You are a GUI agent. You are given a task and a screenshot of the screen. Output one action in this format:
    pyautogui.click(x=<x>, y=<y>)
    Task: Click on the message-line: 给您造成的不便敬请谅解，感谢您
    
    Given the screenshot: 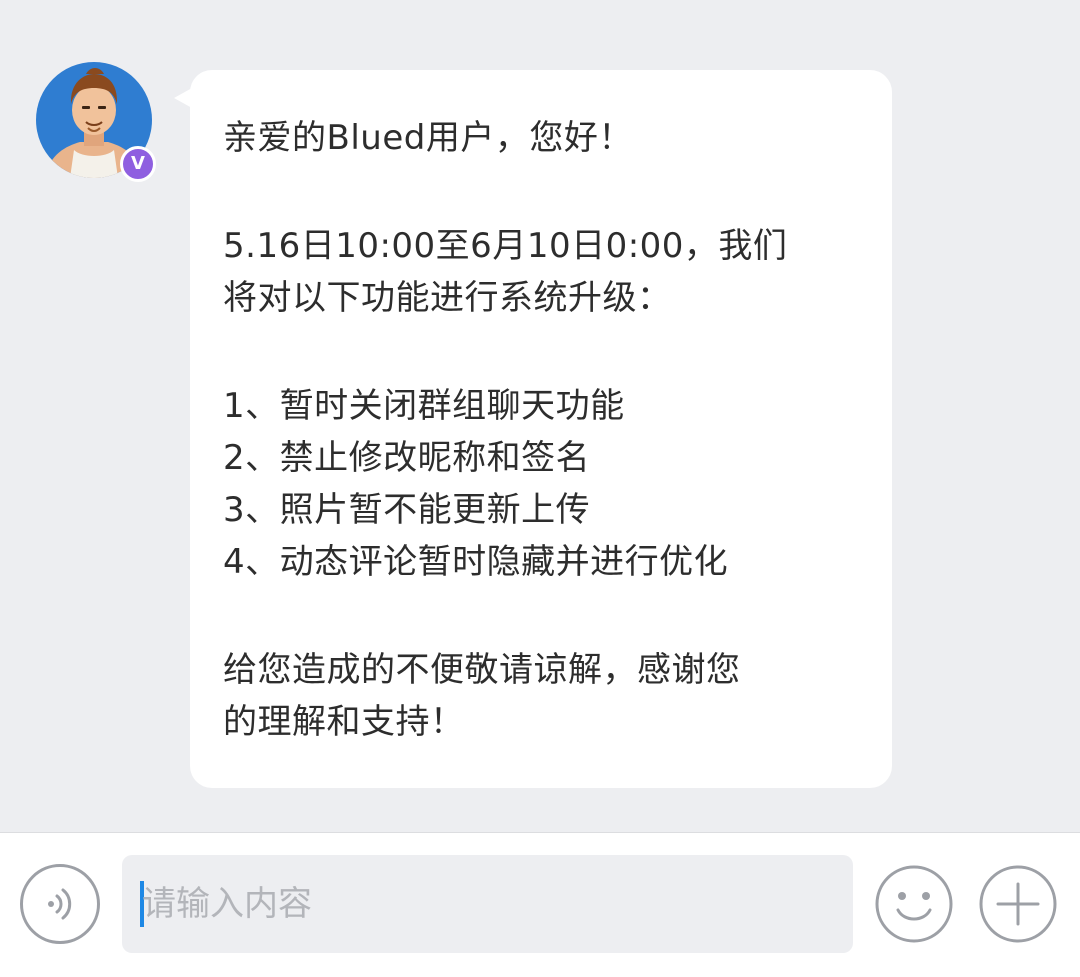 What is the action you would take?
    pyautogui.click(x=482, y=670)
    